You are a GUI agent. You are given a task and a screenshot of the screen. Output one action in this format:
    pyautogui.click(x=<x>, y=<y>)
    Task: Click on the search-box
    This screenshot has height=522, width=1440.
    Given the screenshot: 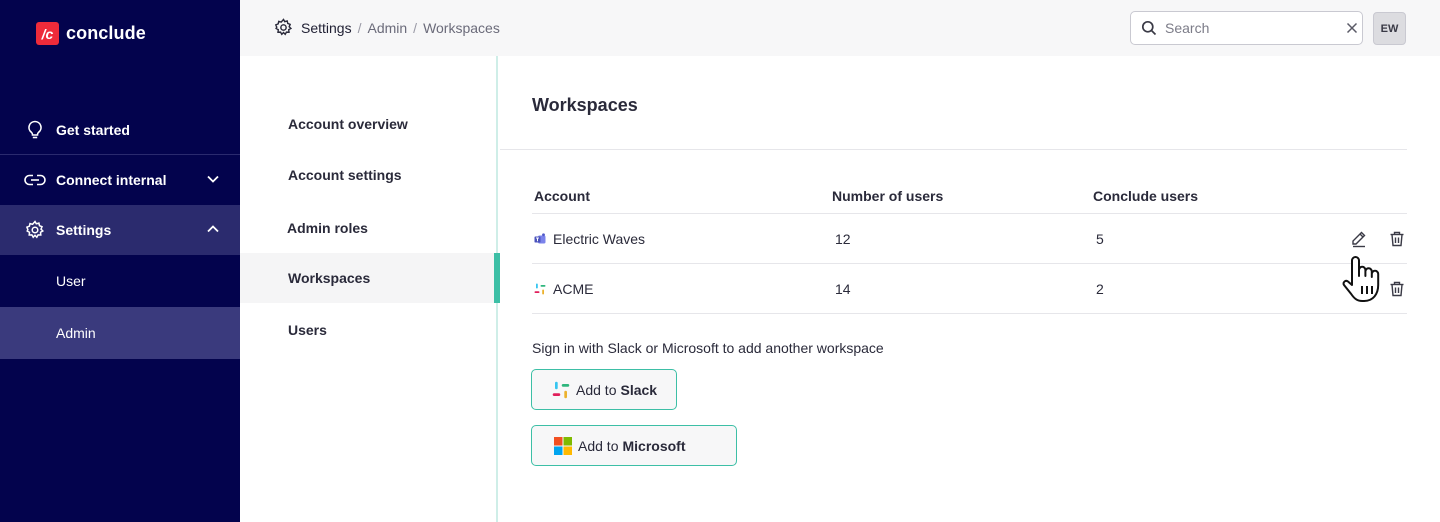 What is the action you would take?
    pyautogui.click(x=1246, y=28)
    